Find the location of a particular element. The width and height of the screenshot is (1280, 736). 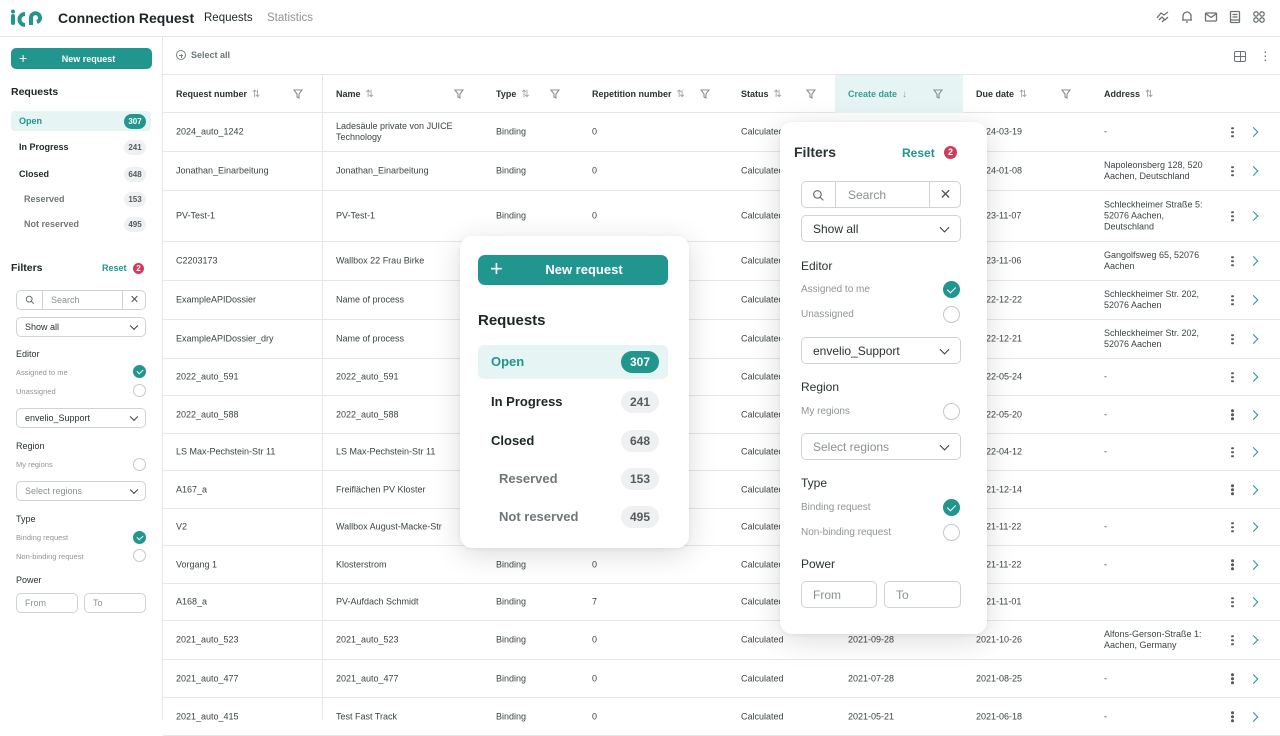

sidebar-item-closed: Closed 648 is located at coordinates (81, 174).